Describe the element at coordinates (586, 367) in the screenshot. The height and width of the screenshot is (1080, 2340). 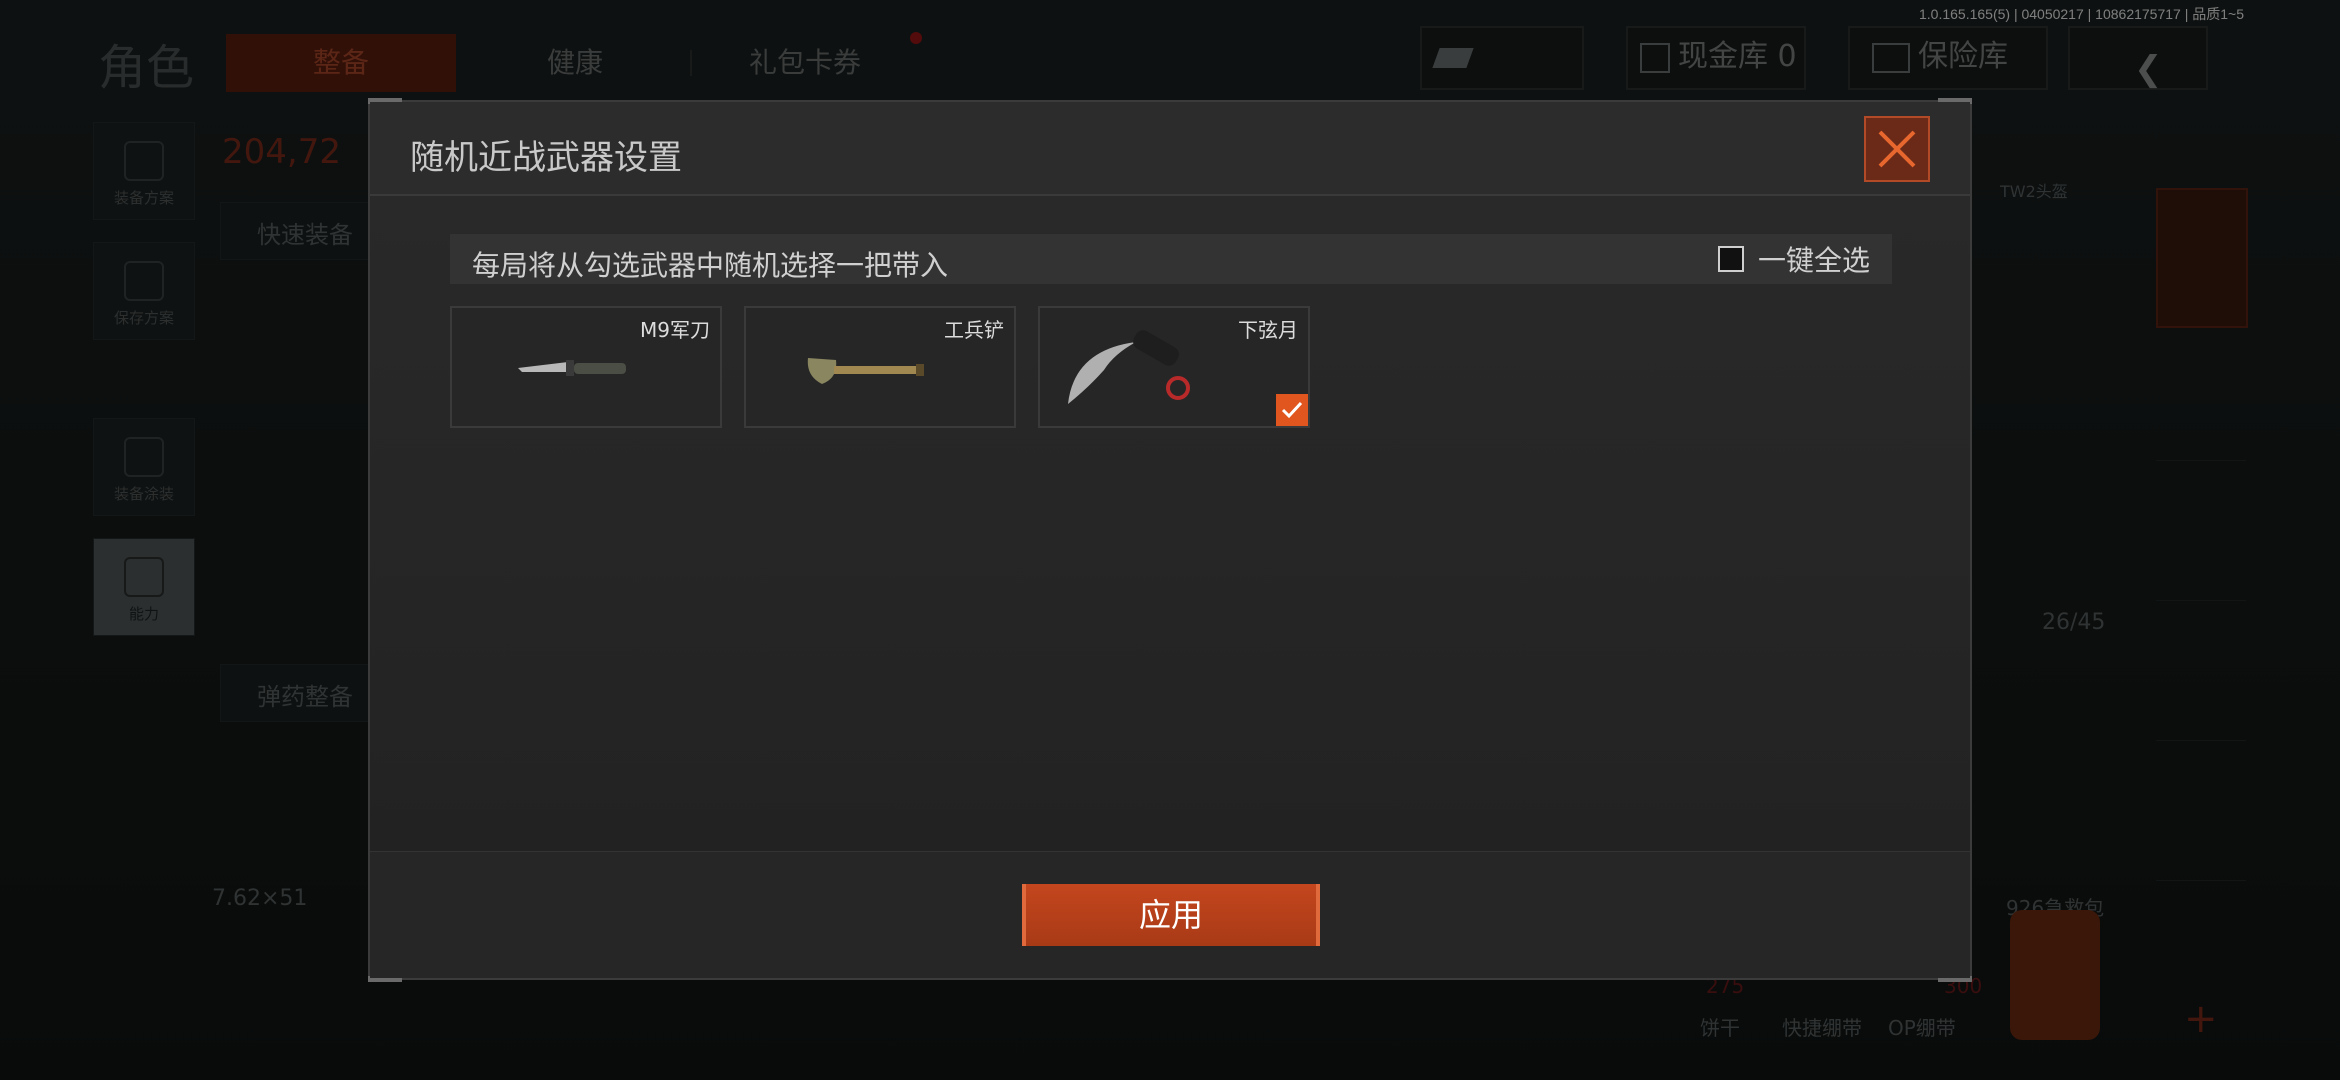
I see `weapon-card-m9: M9军刀` at that location.